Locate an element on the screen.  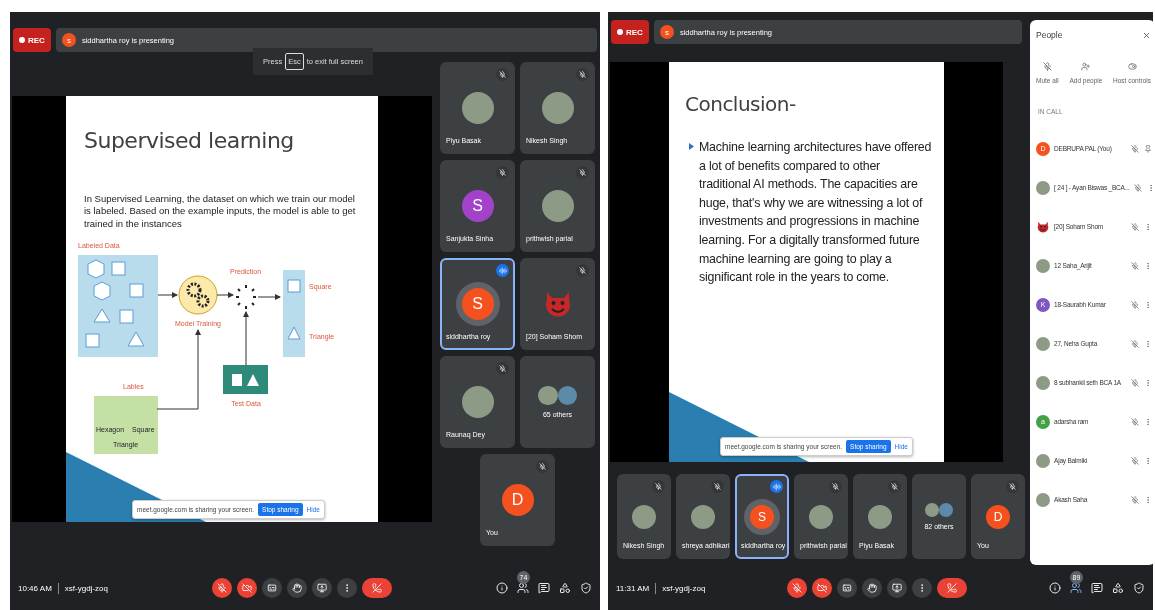
gear-drawing is located at coordinates (198, 295).